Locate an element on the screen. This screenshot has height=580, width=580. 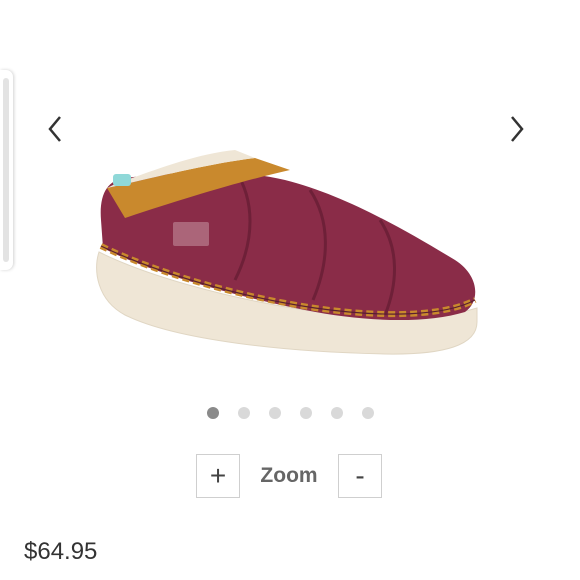
image-pagination is located at coordinates (290, 414).